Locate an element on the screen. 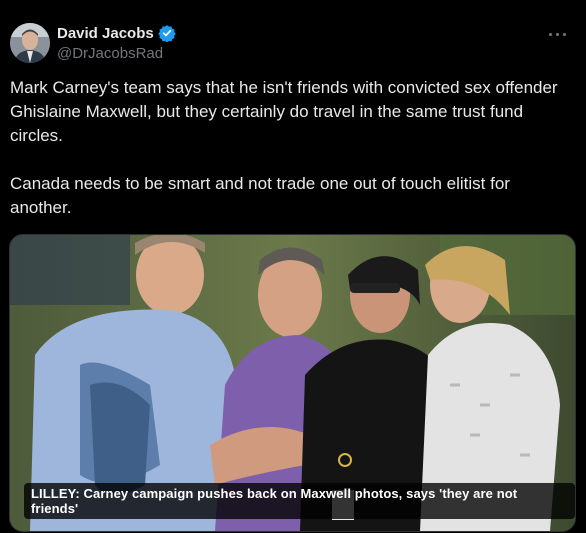 The height and width of the screenshot is (533, 586). author-names: David Jacobs @DrJacobsRad is located at coordinates (116, 42).